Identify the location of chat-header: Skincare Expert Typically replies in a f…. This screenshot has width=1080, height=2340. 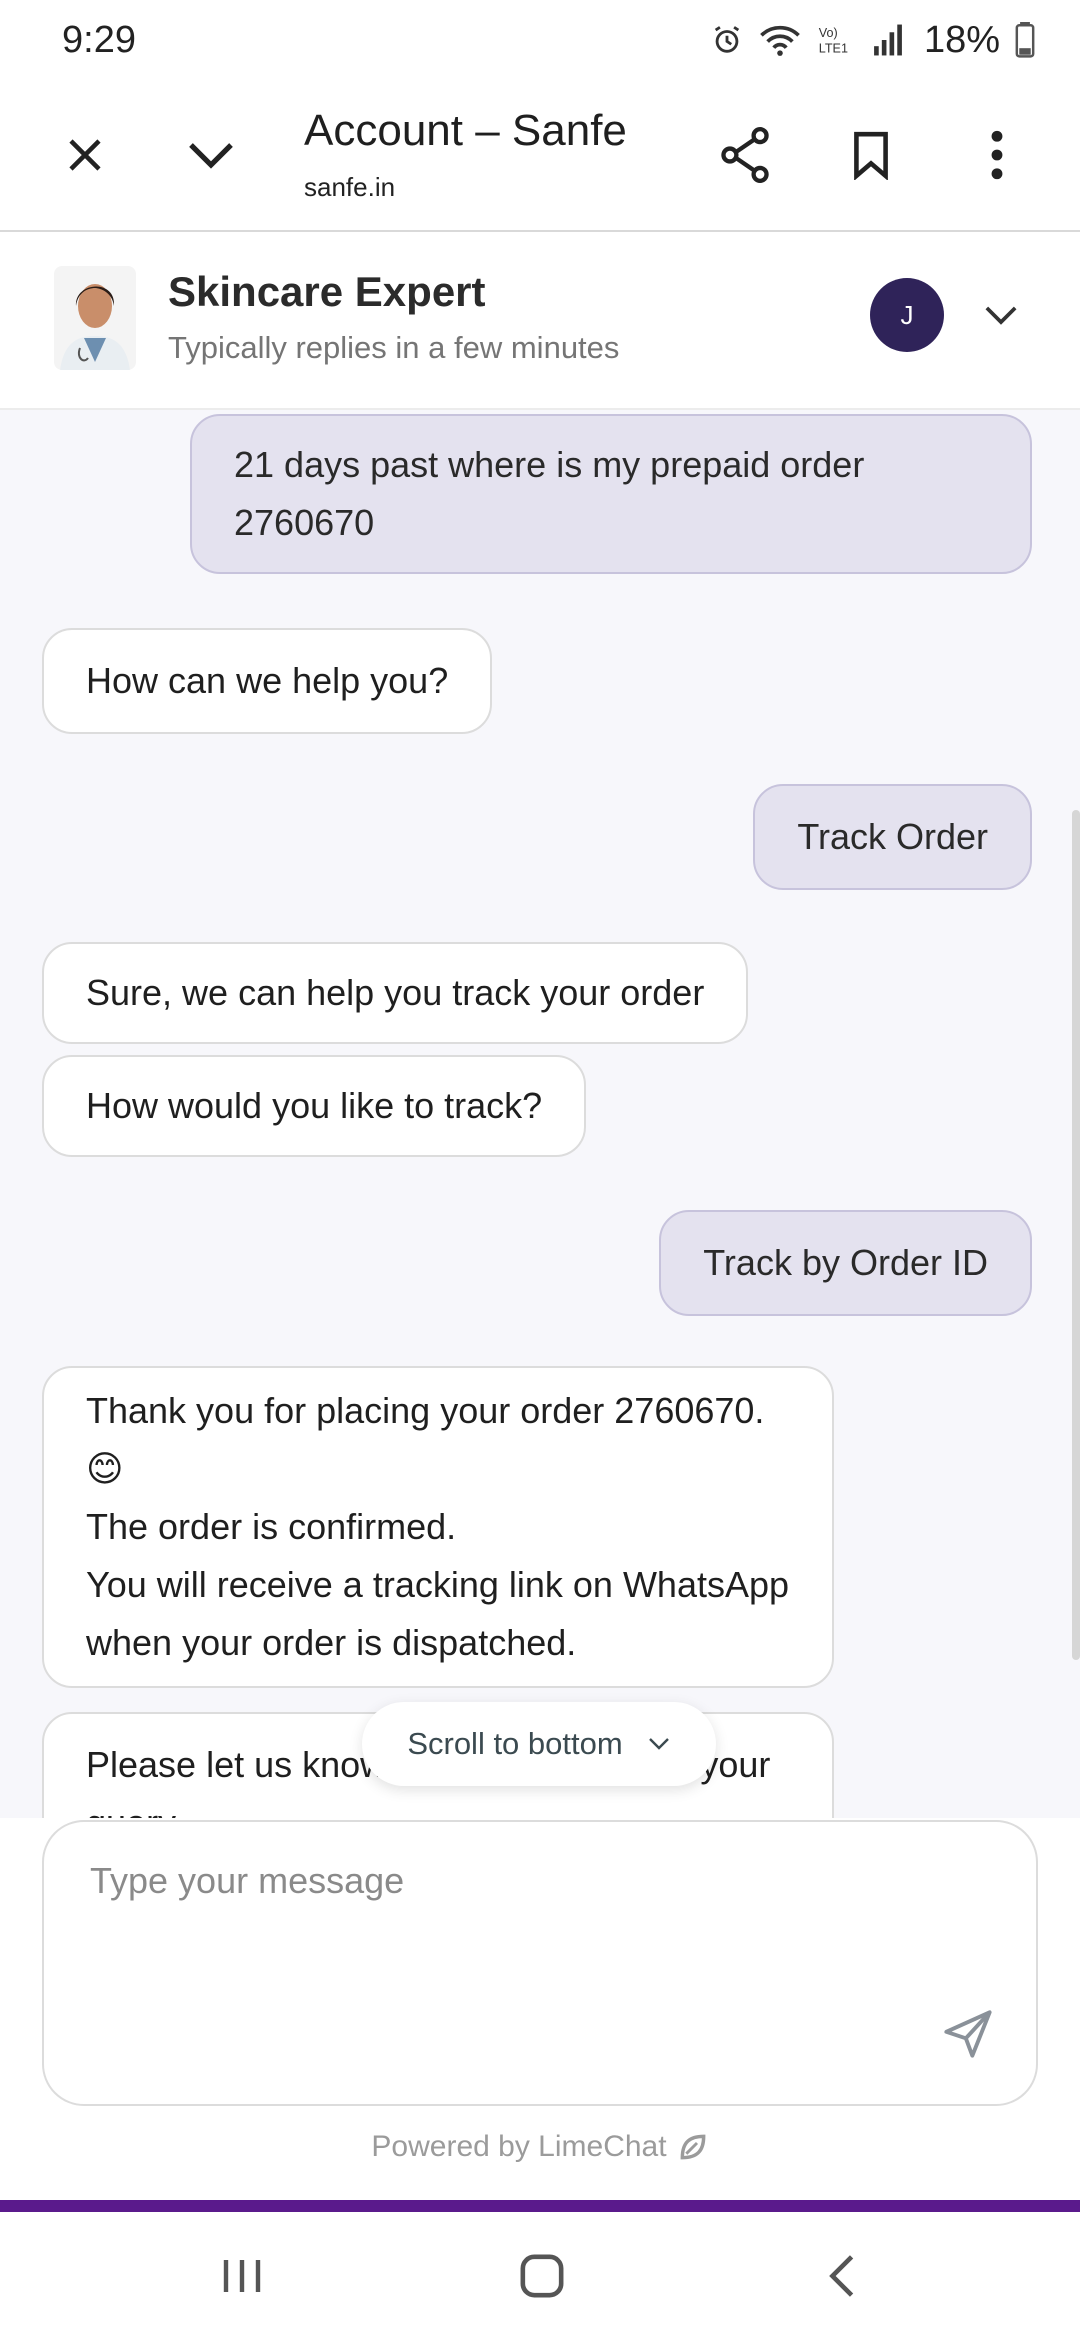
(540, 321).